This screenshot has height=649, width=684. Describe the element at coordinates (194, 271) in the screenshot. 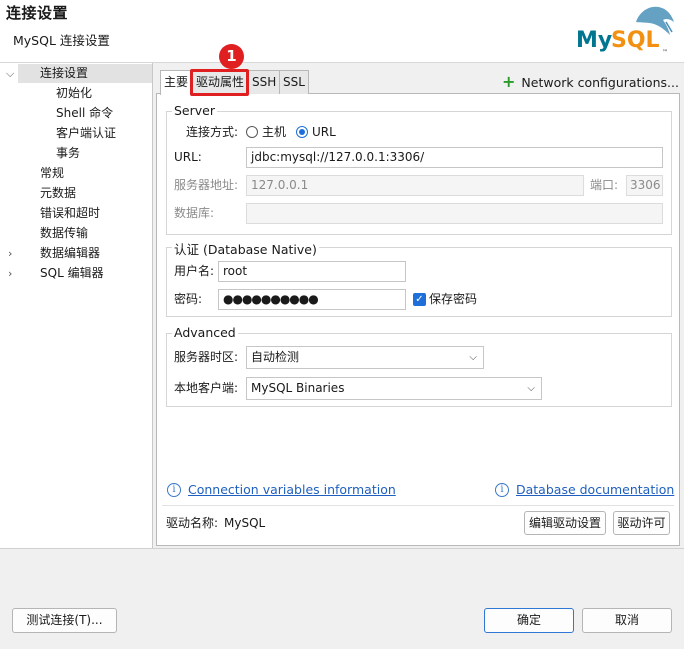

I see `username-label: 用户名:` at that location.